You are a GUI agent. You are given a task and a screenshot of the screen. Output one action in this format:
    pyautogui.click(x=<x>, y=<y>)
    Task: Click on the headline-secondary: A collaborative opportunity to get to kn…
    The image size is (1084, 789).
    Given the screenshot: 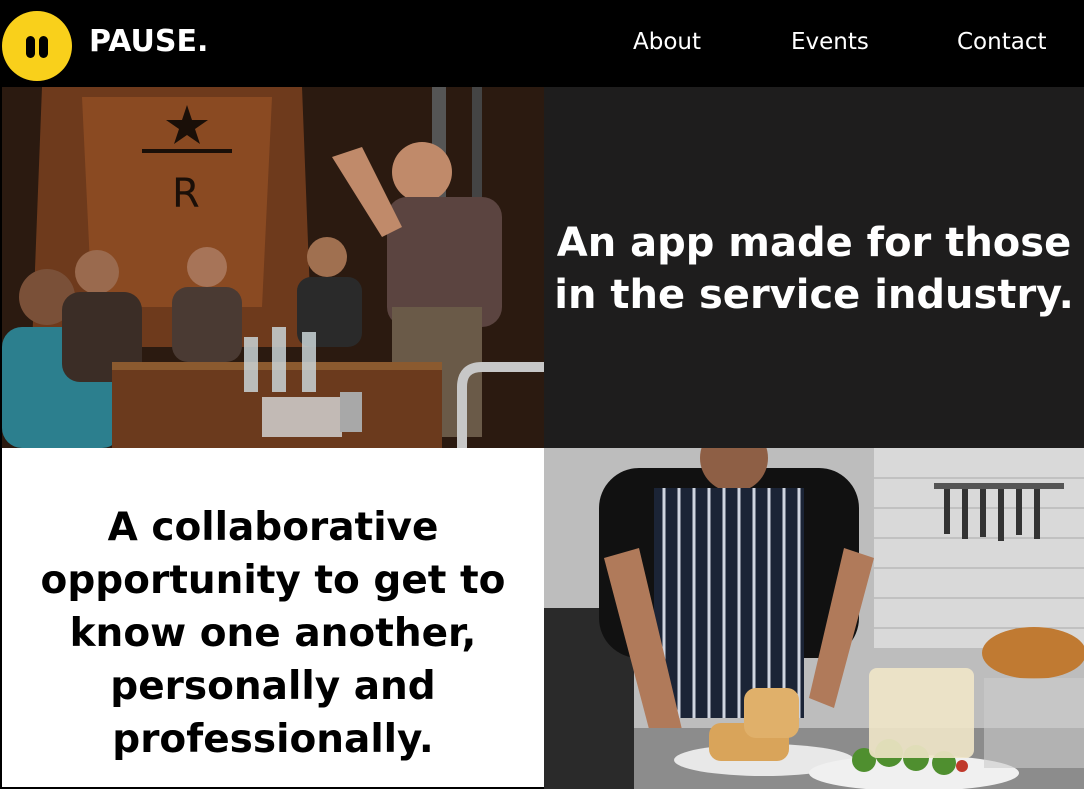 What is the action you would take?
    pyautogui.click(x=273, y=633)
    